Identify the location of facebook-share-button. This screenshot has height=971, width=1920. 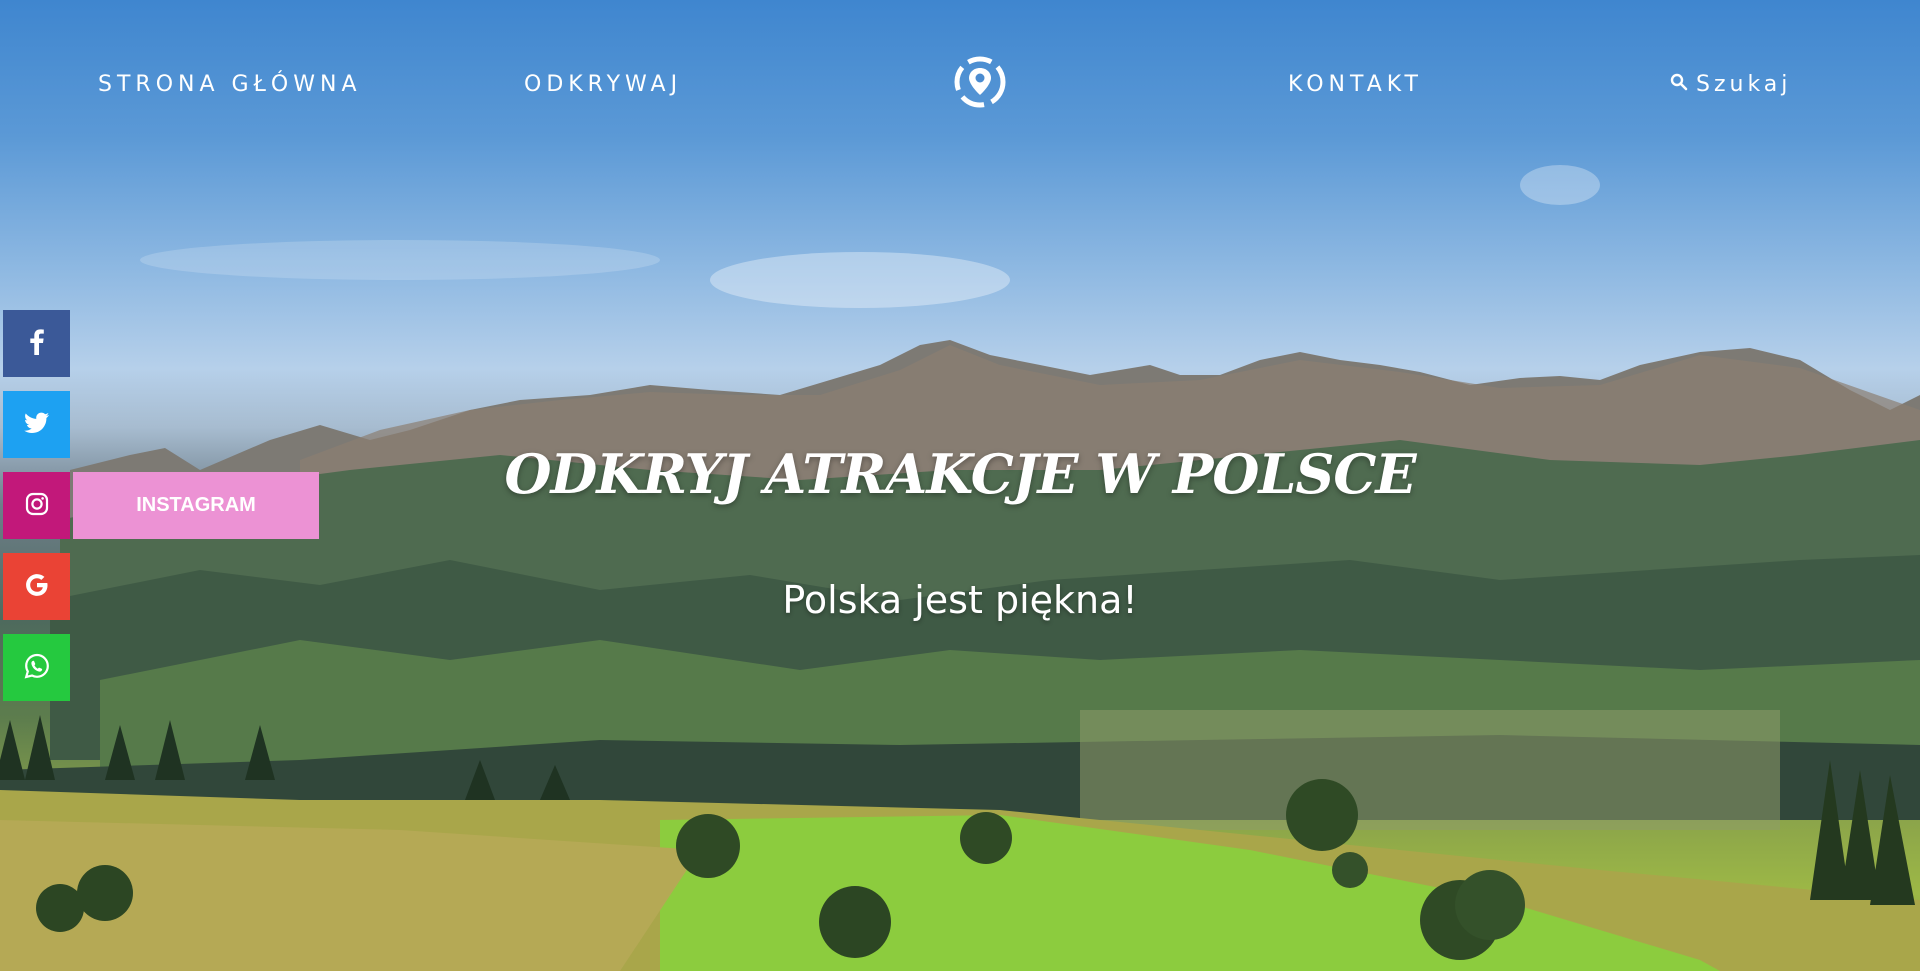
(36, 343).